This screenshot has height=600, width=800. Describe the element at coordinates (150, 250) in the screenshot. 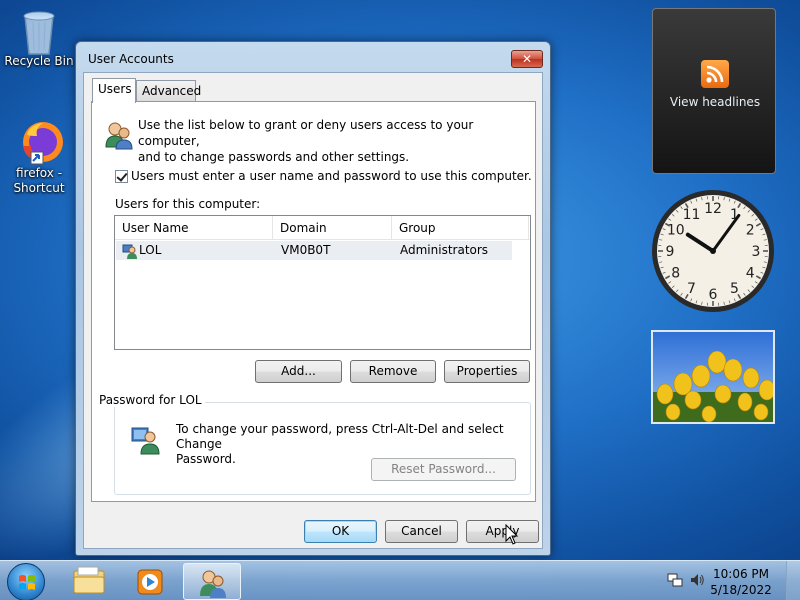

I see `row-user-name: LOL` at that location.